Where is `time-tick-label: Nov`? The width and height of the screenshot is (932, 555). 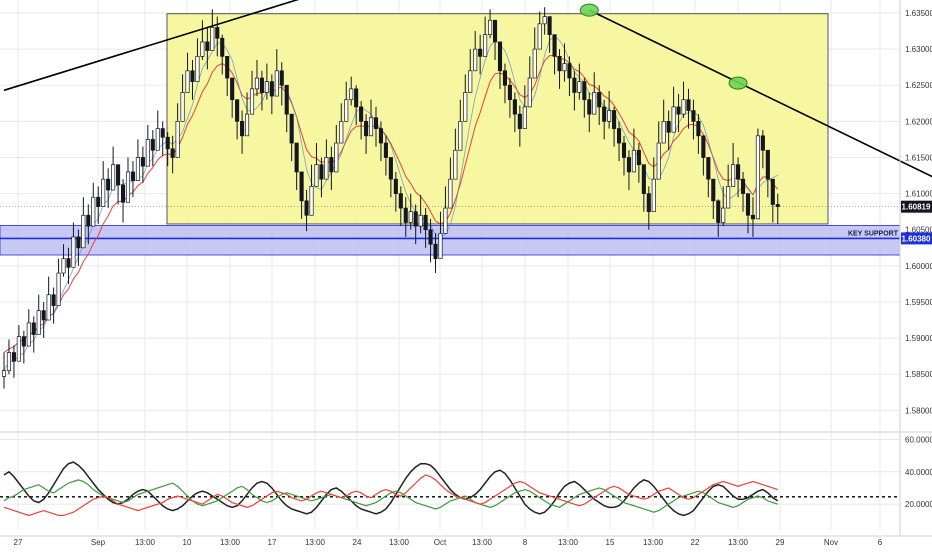 time-tick-label: Nov is located at coordinates (831, 542).